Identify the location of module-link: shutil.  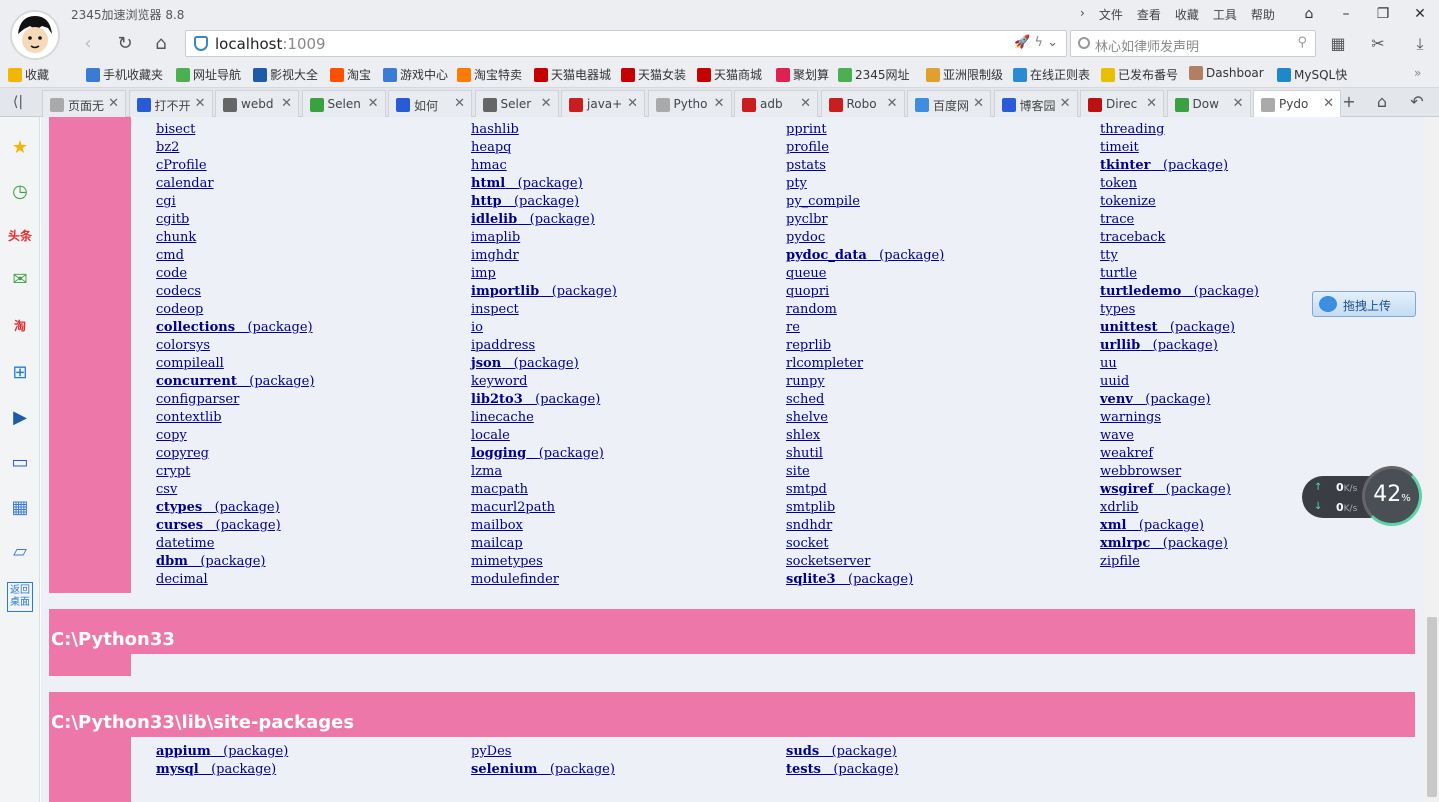
(865, 454).